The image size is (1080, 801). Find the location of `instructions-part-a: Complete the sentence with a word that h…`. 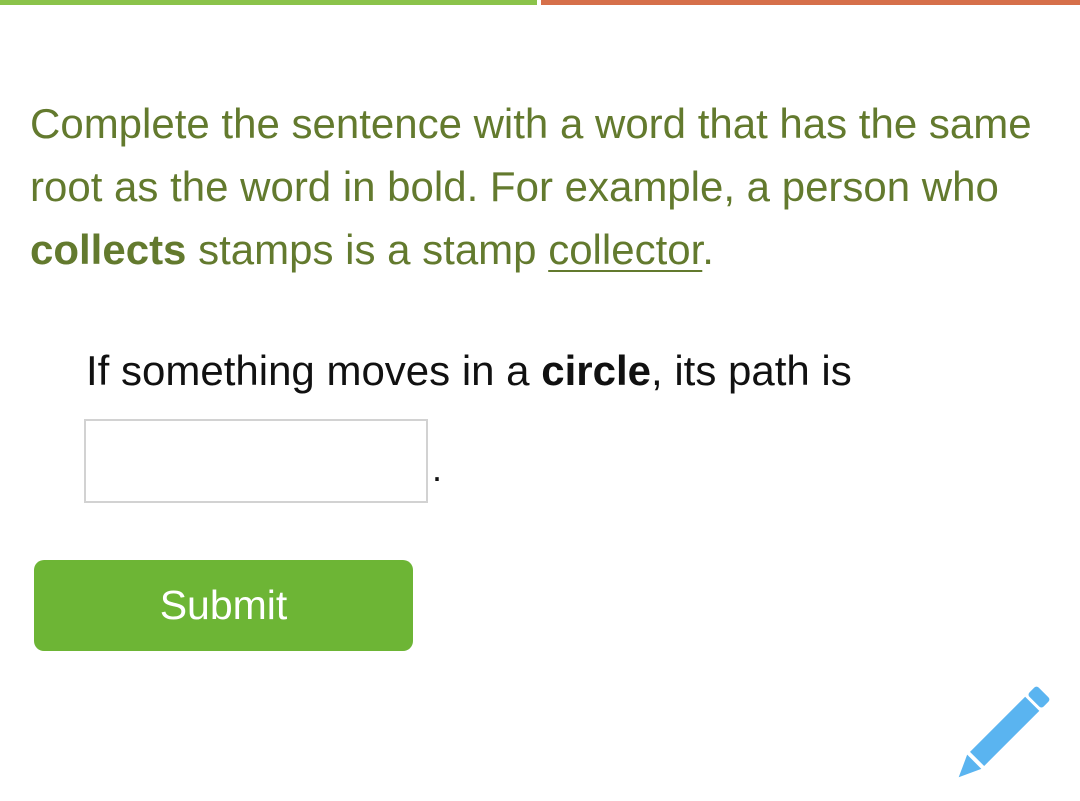

instructions-part-a: Complete the sentence with a word that h… is located at coordinates (531, 155).